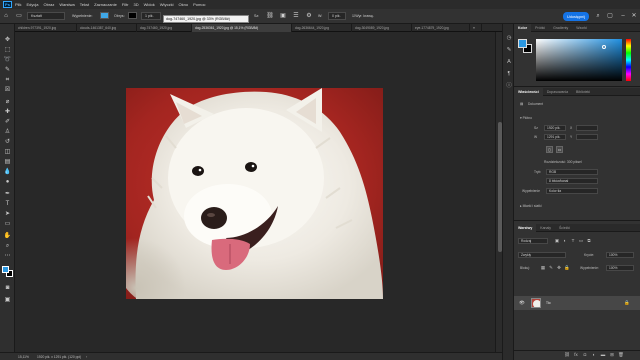  I want to click on gradient-tool-icon: ▤, so click(7, 162).